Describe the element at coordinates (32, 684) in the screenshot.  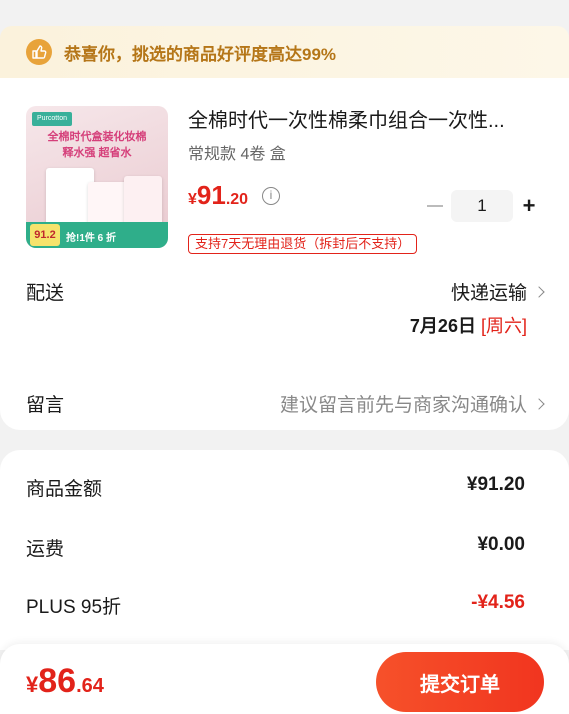
I see `total-currency: ¥` at that location.